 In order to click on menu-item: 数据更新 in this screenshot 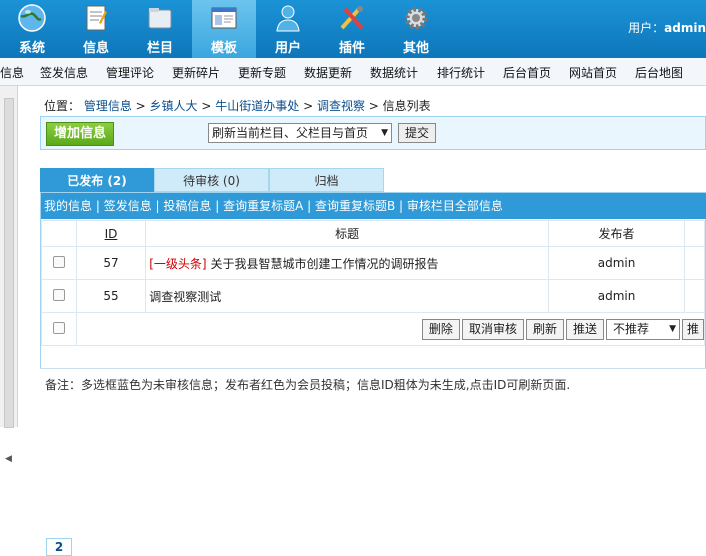, I will do `click(328, 72)`.